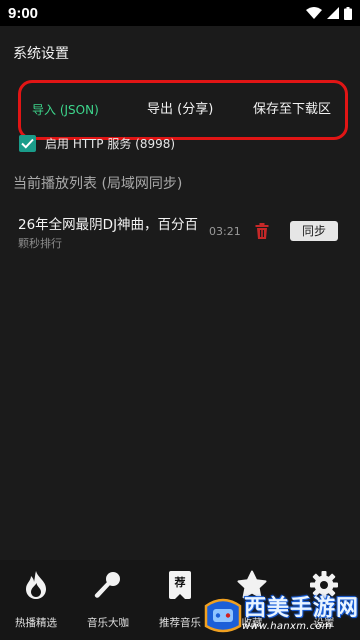  I want to click on battery-icon, so click(348, 13).